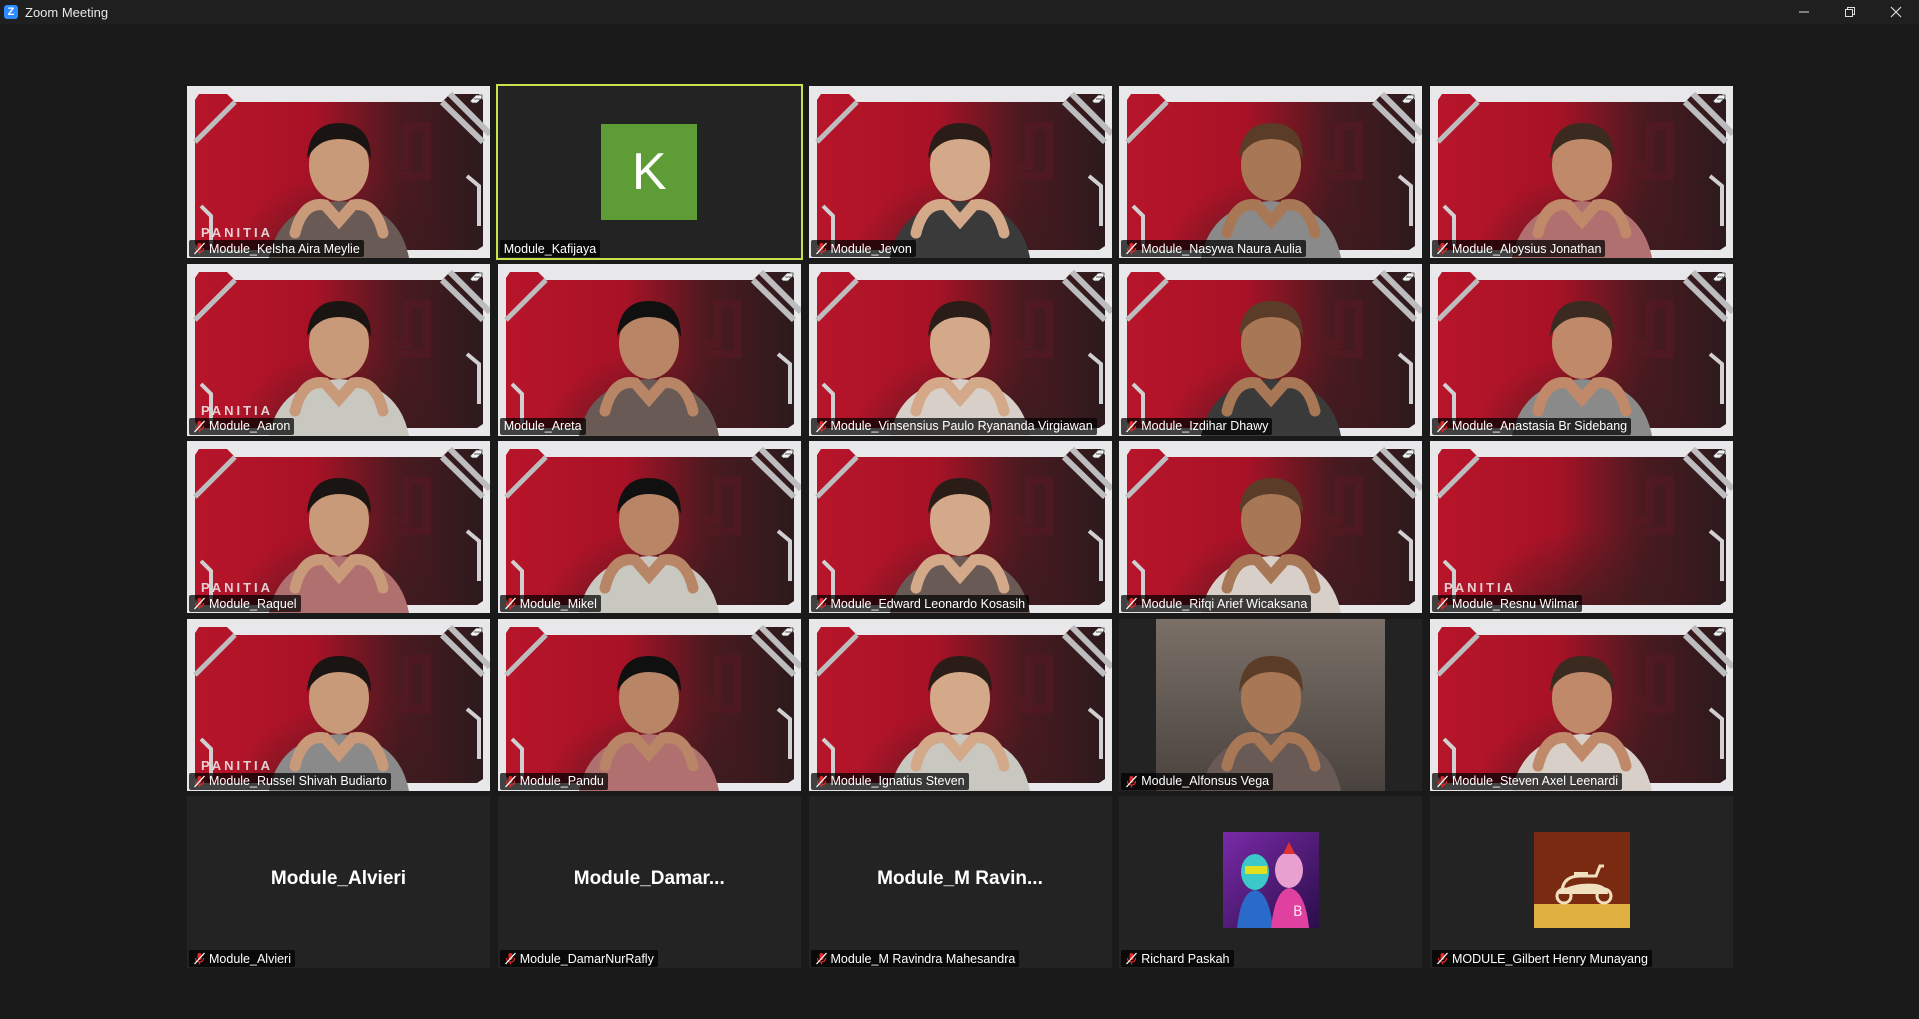 The image size is (1919, 1019). I want to click on scooter-avatar-image, so click(1581, 880).